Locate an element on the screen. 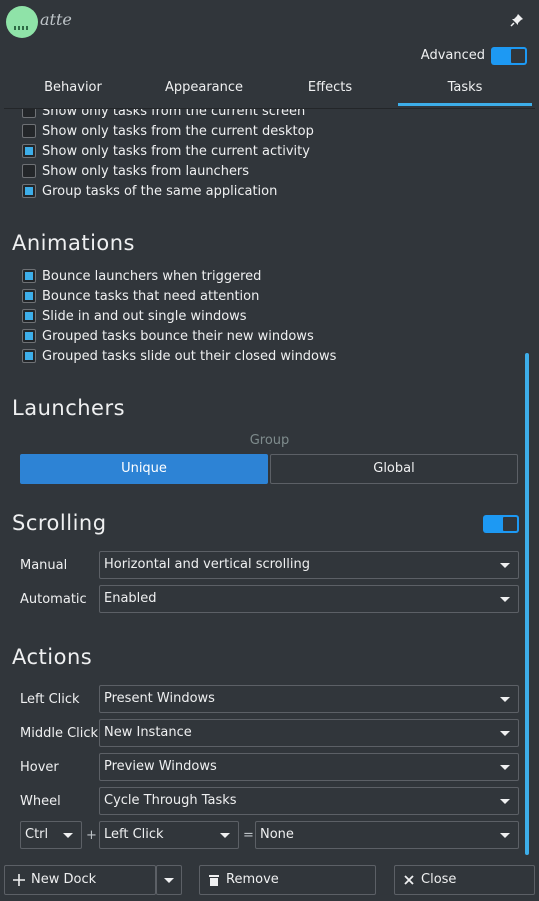 This screenshot has width=539, height=901. anim-slide-windows: Slide in and out single windows is located at coordinates (134, 316).